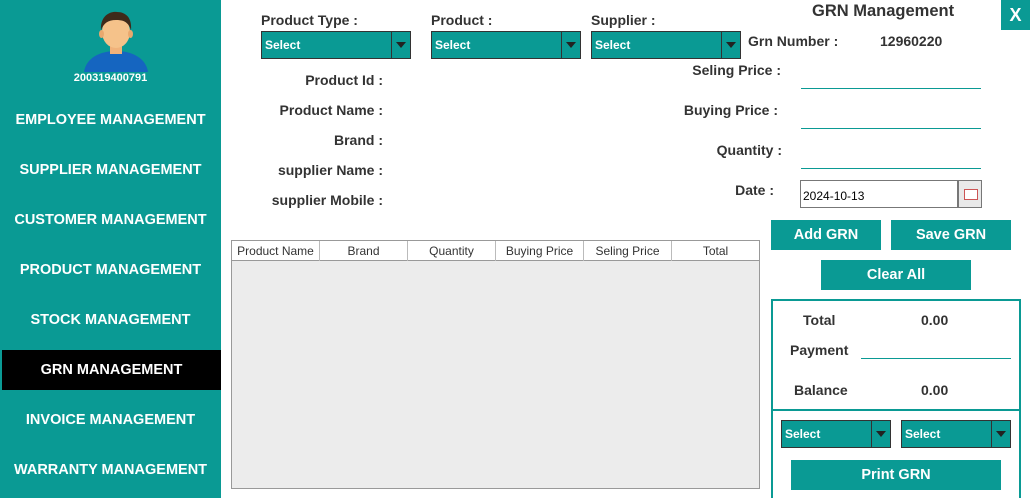 The image size is (1030, 498). What do you see at coordinates (819, 320) in the screenshot?
I see `total-label: Total` at bounding box center [819, 320].